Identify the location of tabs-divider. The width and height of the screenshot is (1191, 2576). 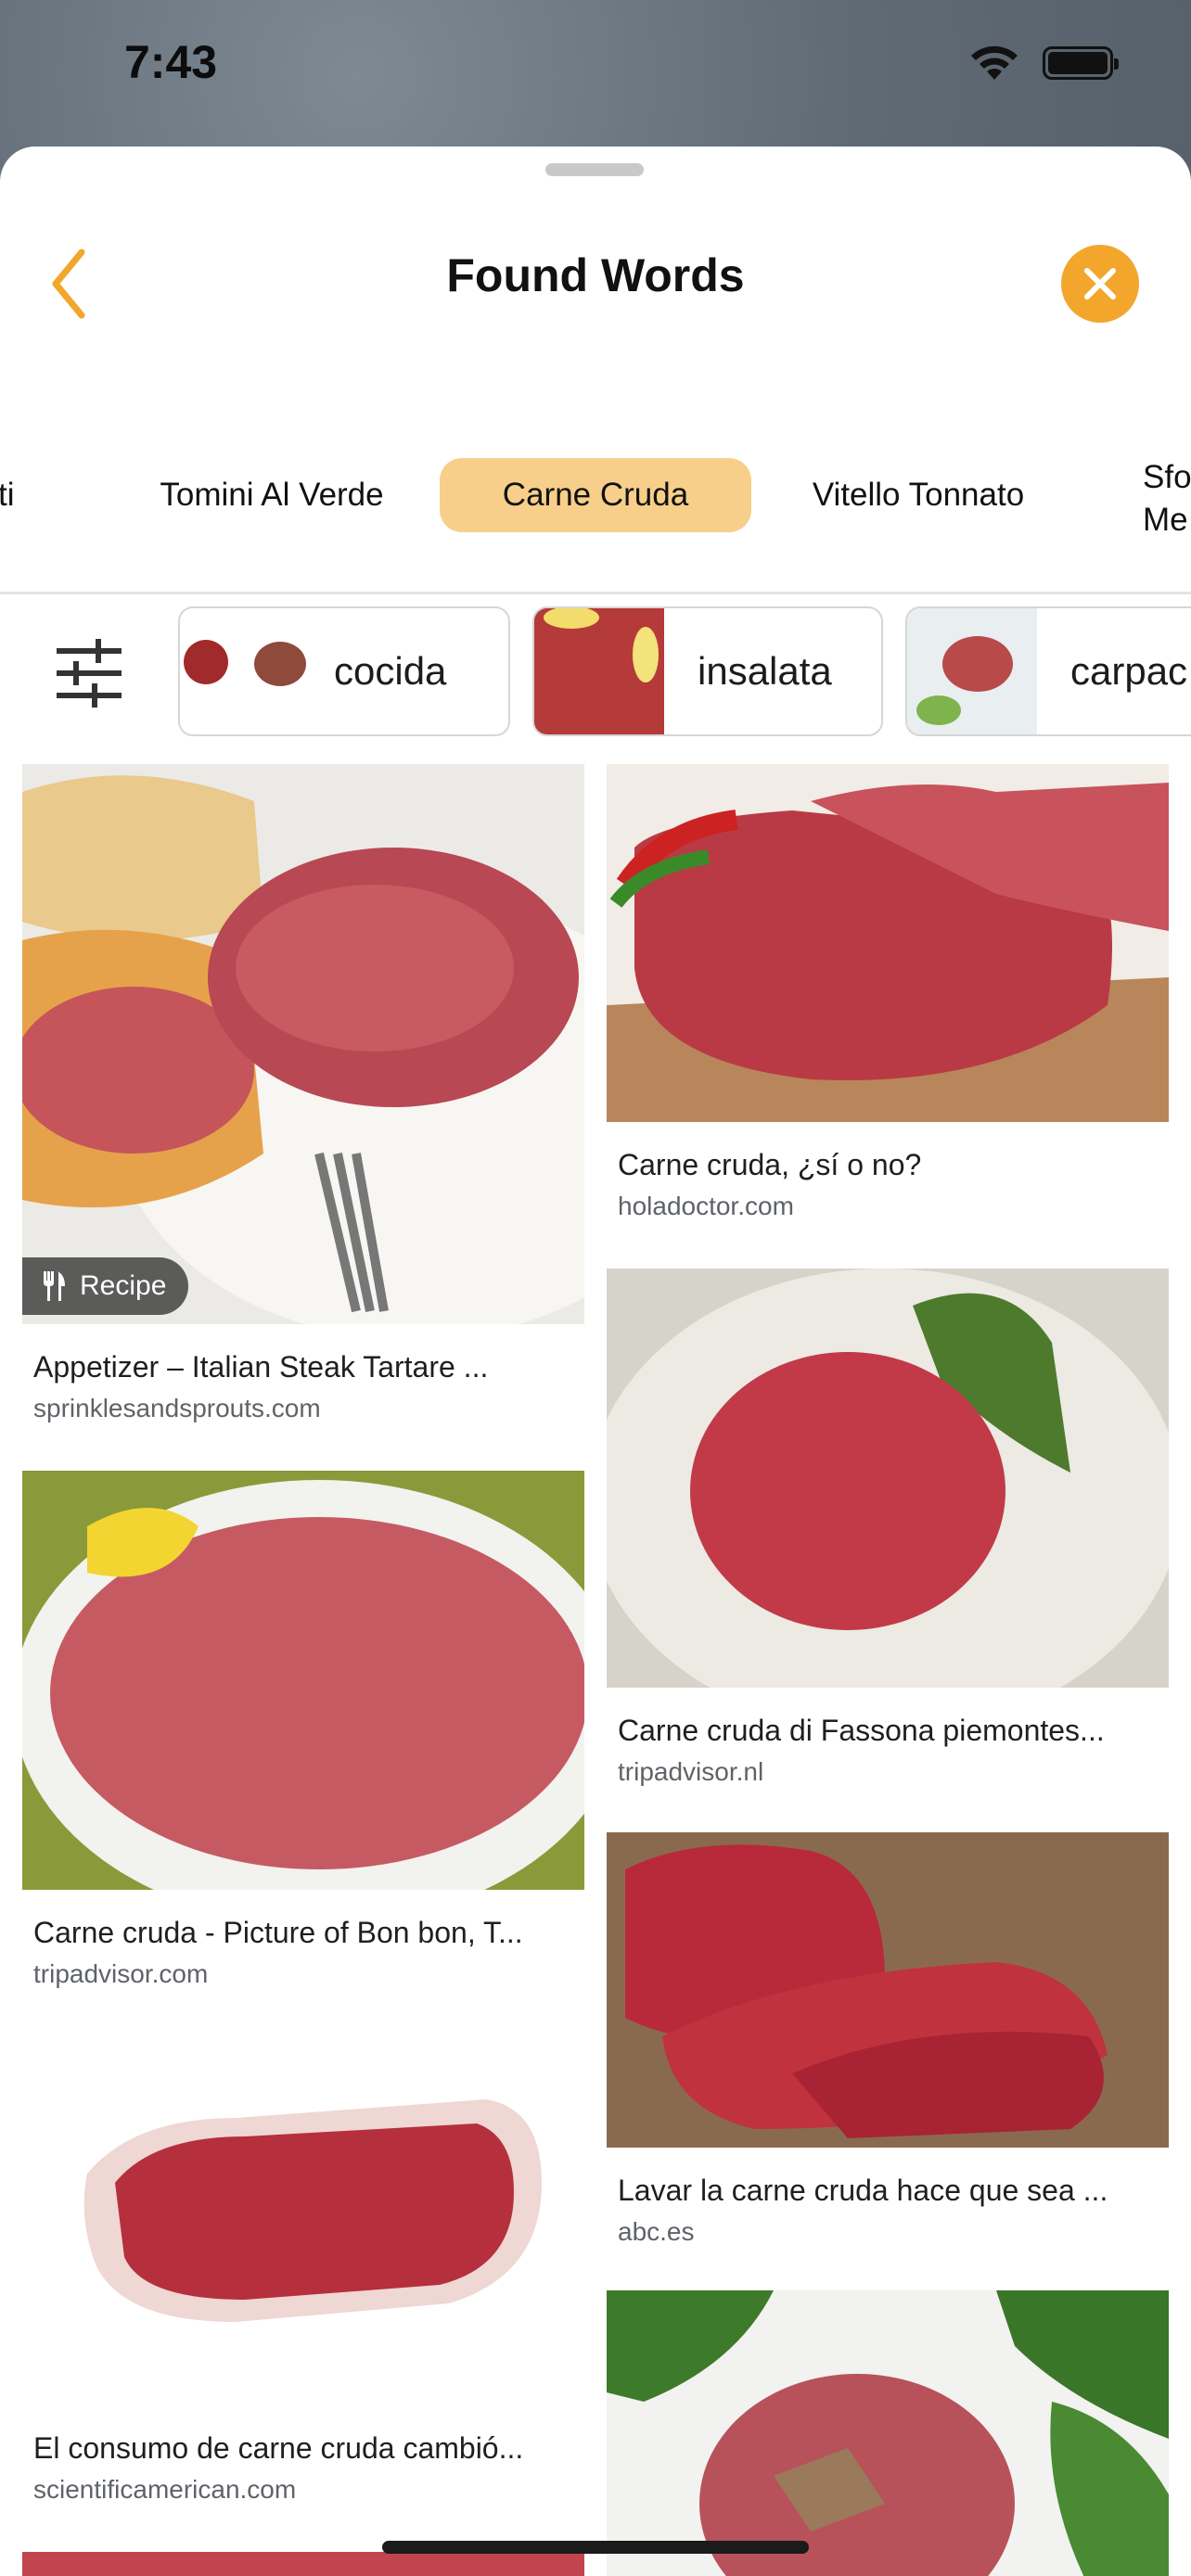
(595, 593).